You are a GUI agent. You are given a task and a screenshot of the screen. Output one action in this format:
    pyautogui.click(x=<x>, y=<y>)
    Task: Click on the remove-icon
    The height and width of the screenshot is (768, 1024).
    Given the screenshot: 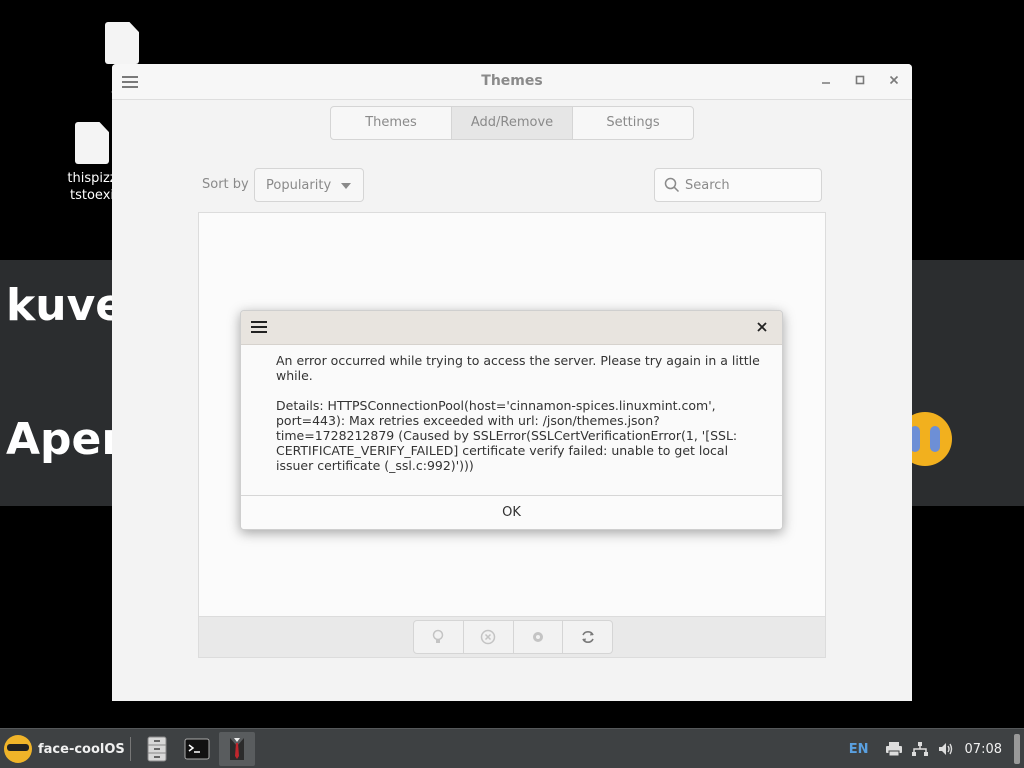 What is the action you would take?
    pyautogui.click(x=488, y=637)
    